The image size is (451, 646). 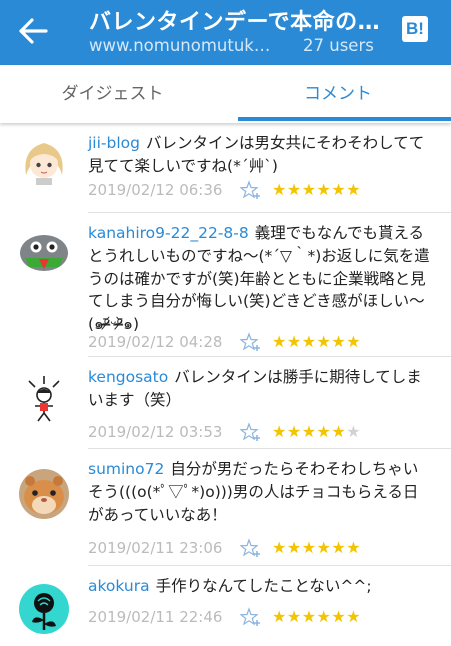 What do you see at coordinates (44, 160) in the screenshot?
I see `anime-girl-icon` at bounding box center [44, 160].